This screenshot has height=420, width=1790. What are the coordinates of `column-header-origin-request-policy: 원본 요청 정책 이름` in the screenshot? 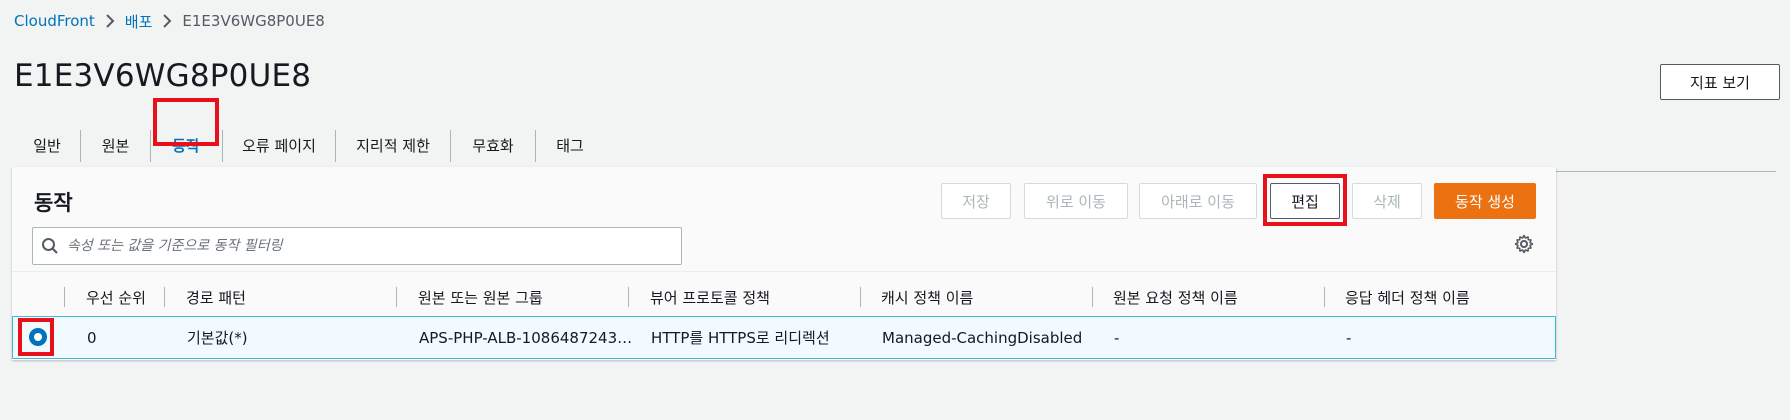 It's located at (1175, 297).